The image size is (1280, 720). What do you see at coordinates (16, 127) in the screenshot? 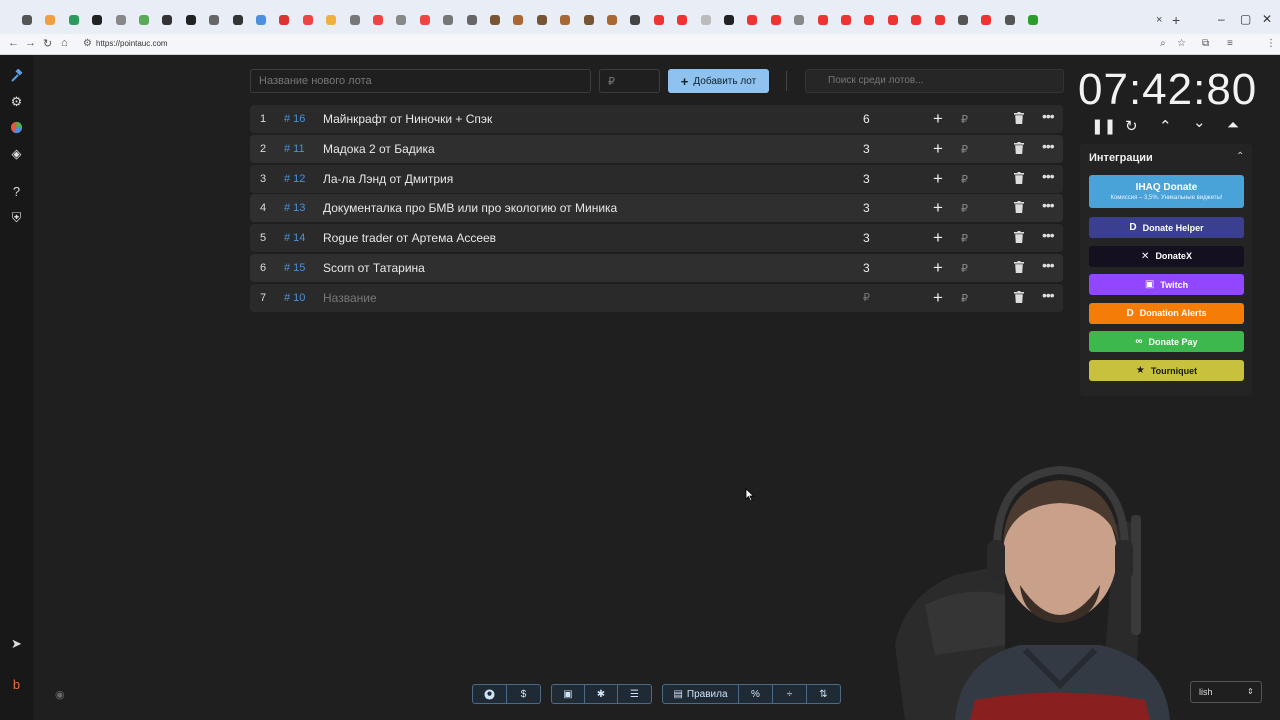
I see `pie-chart-icon` at bounding box center [16, 127].